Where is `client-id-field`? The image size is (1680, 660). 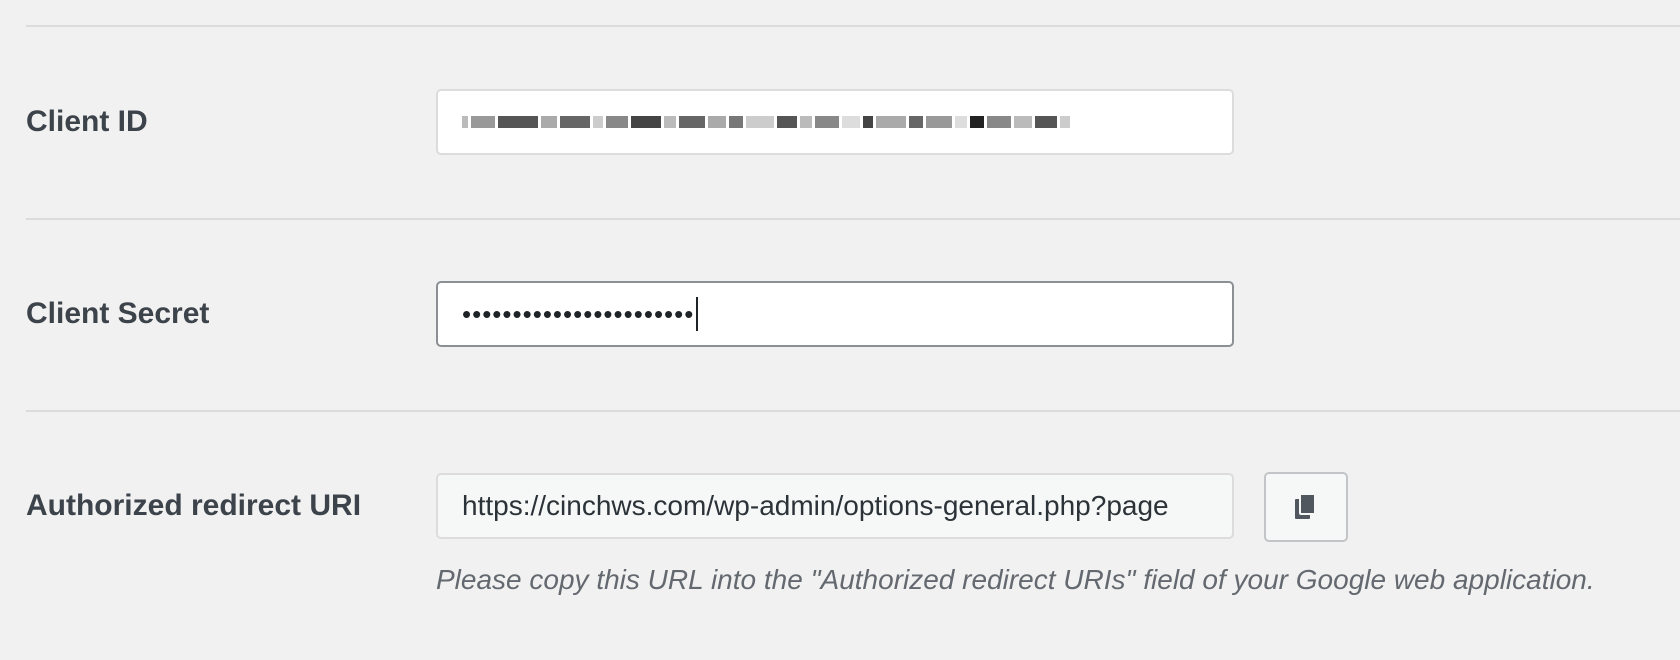
client-id-field is located at coordinates (835, 122).